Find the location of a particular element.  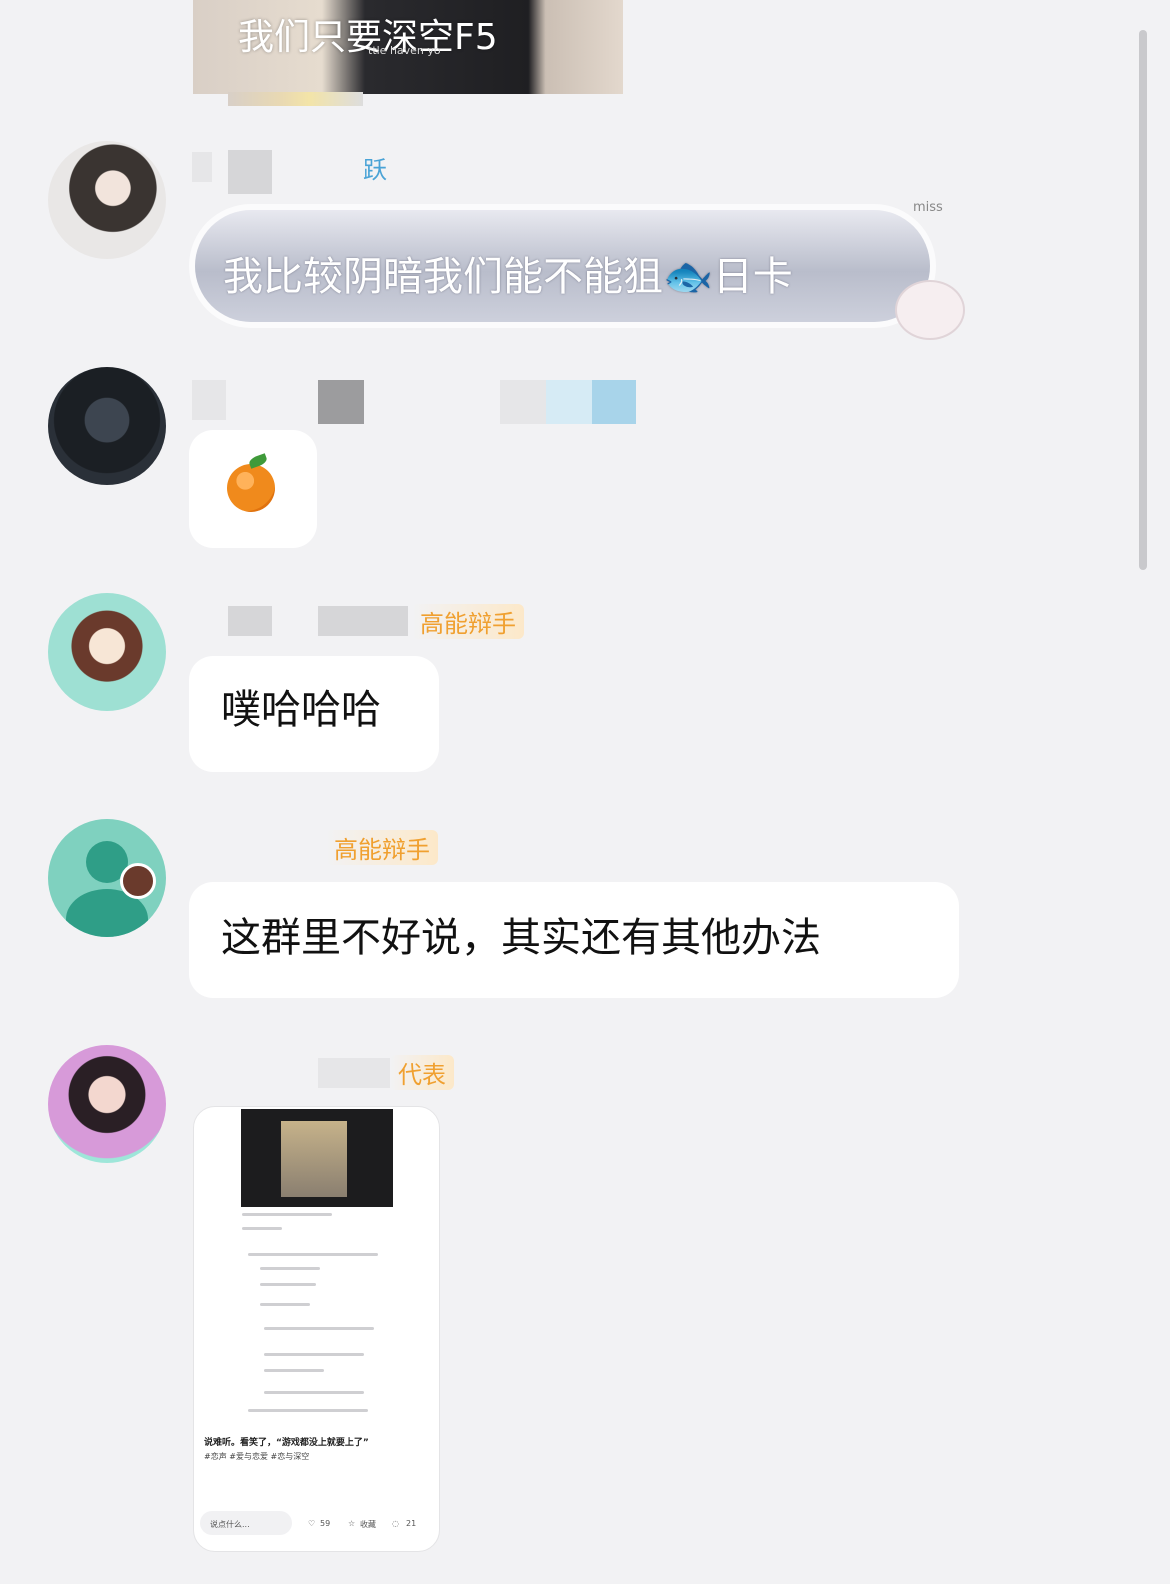

member-badge: 代表 is located at coordinates (422, 1072).